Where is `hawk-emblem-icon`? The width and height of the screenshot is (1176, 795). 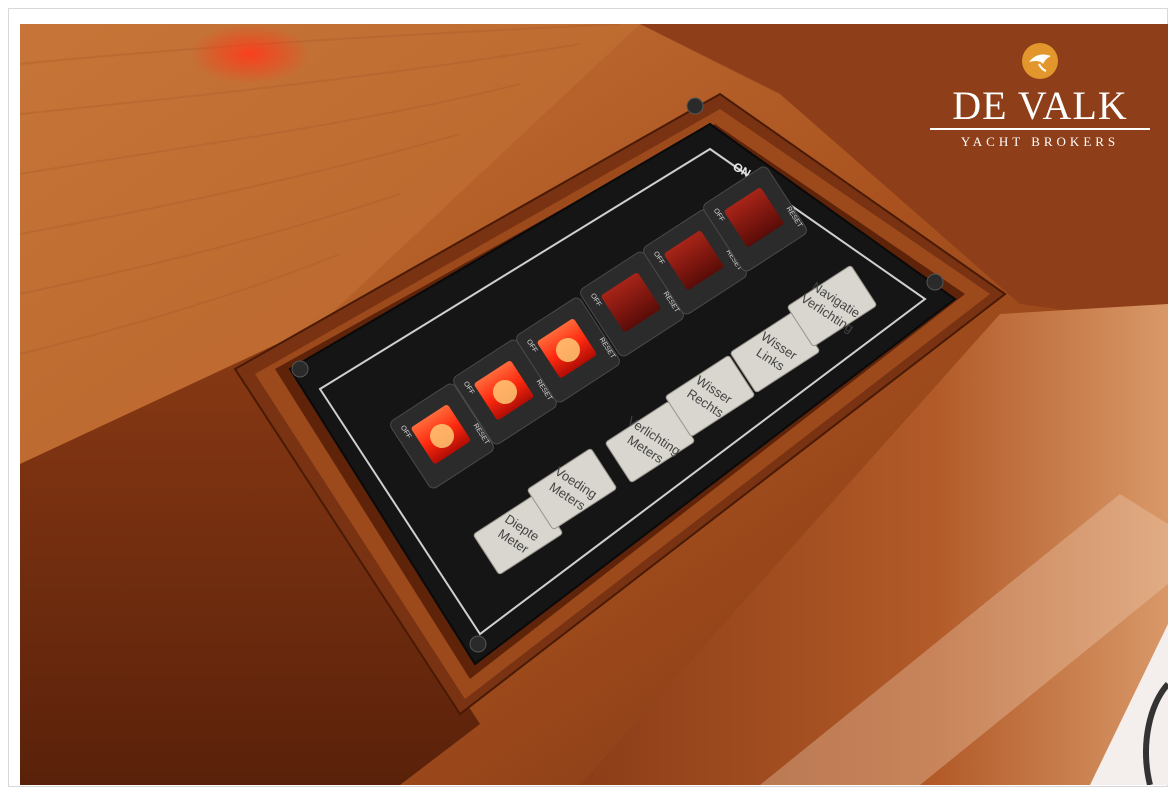
hawk-emblem-icon is located at coordinates (1040, 61).